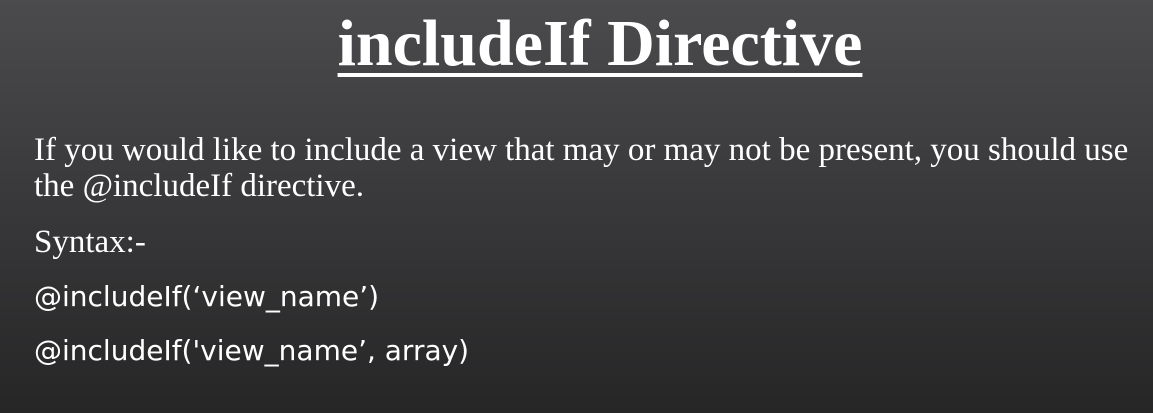 The height and width of the screenshot is (413, 1153). What do you see at coordinates (207, 296) in the screenshot?
I see `code-line: @includeIf(‘view_name’)` at bounding box center [207, 296].